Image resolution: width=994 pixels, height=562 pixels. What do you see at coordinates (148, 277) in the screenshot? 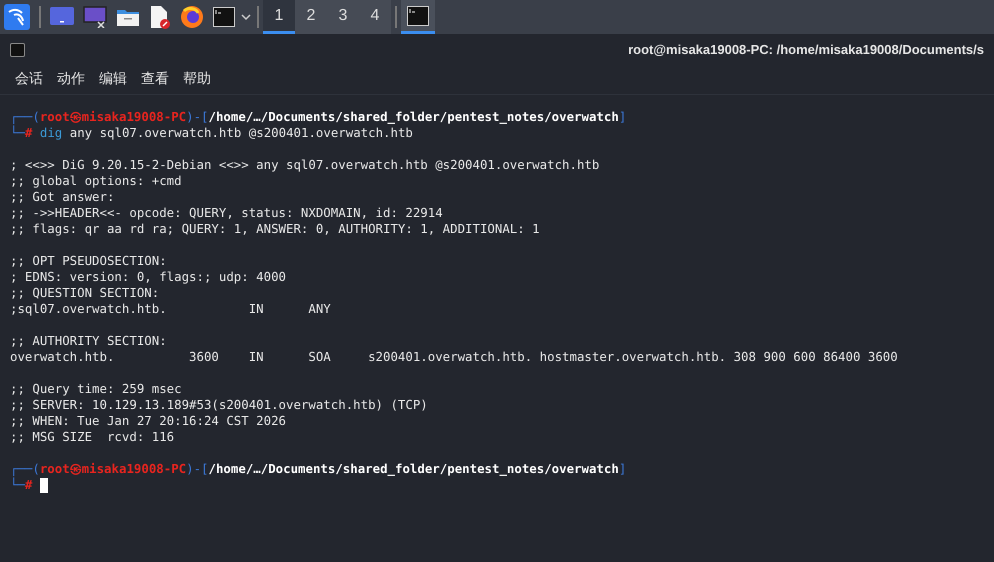
I see `output-line: ; EDNS: version: 0, flags:; udp: 4000` at bounding box center [148, 277].